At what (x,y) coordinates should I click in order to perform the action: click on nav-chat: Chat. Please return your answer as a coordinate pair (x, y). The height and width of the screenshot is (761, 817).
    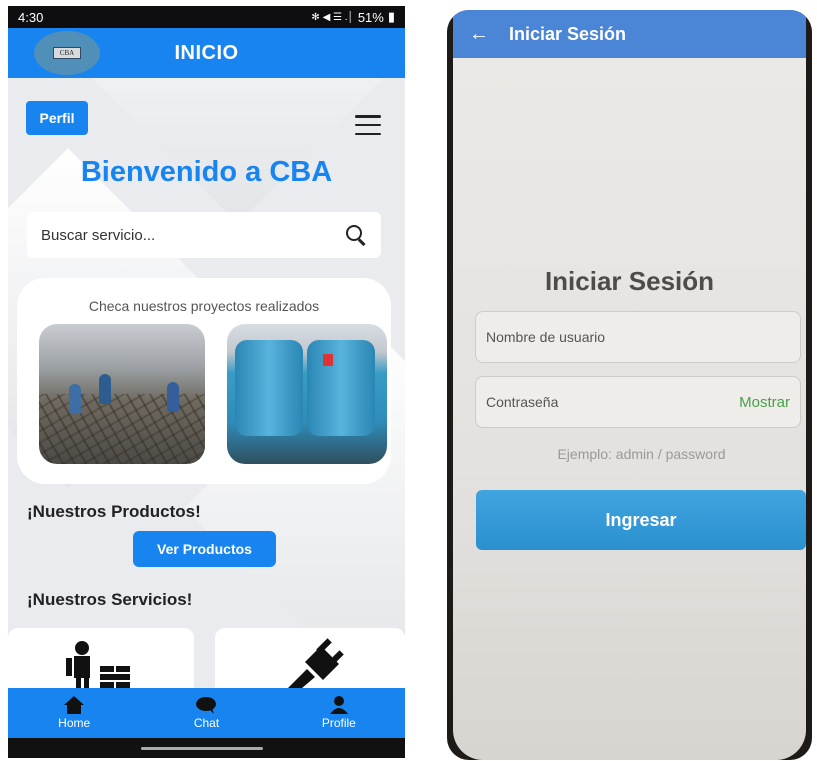
    Looking at the image, I should click on (206, 713).